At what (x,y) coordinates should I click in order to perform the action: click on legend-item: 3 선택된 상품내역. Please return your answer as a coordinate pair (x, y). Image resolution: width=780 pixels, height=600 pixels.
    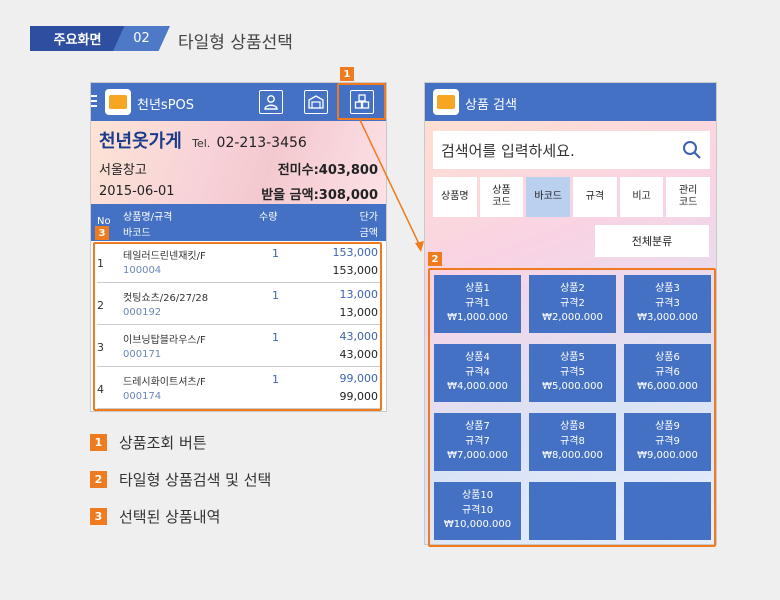
    Looking at the image, I should click on (180, 516).